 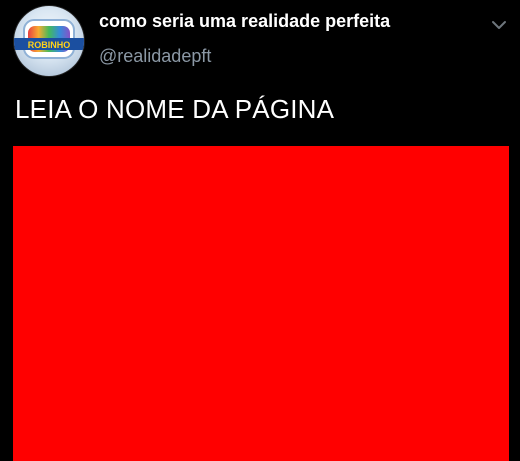 I want to click on avatar: ROBINHO, so click(x=49, y=41).